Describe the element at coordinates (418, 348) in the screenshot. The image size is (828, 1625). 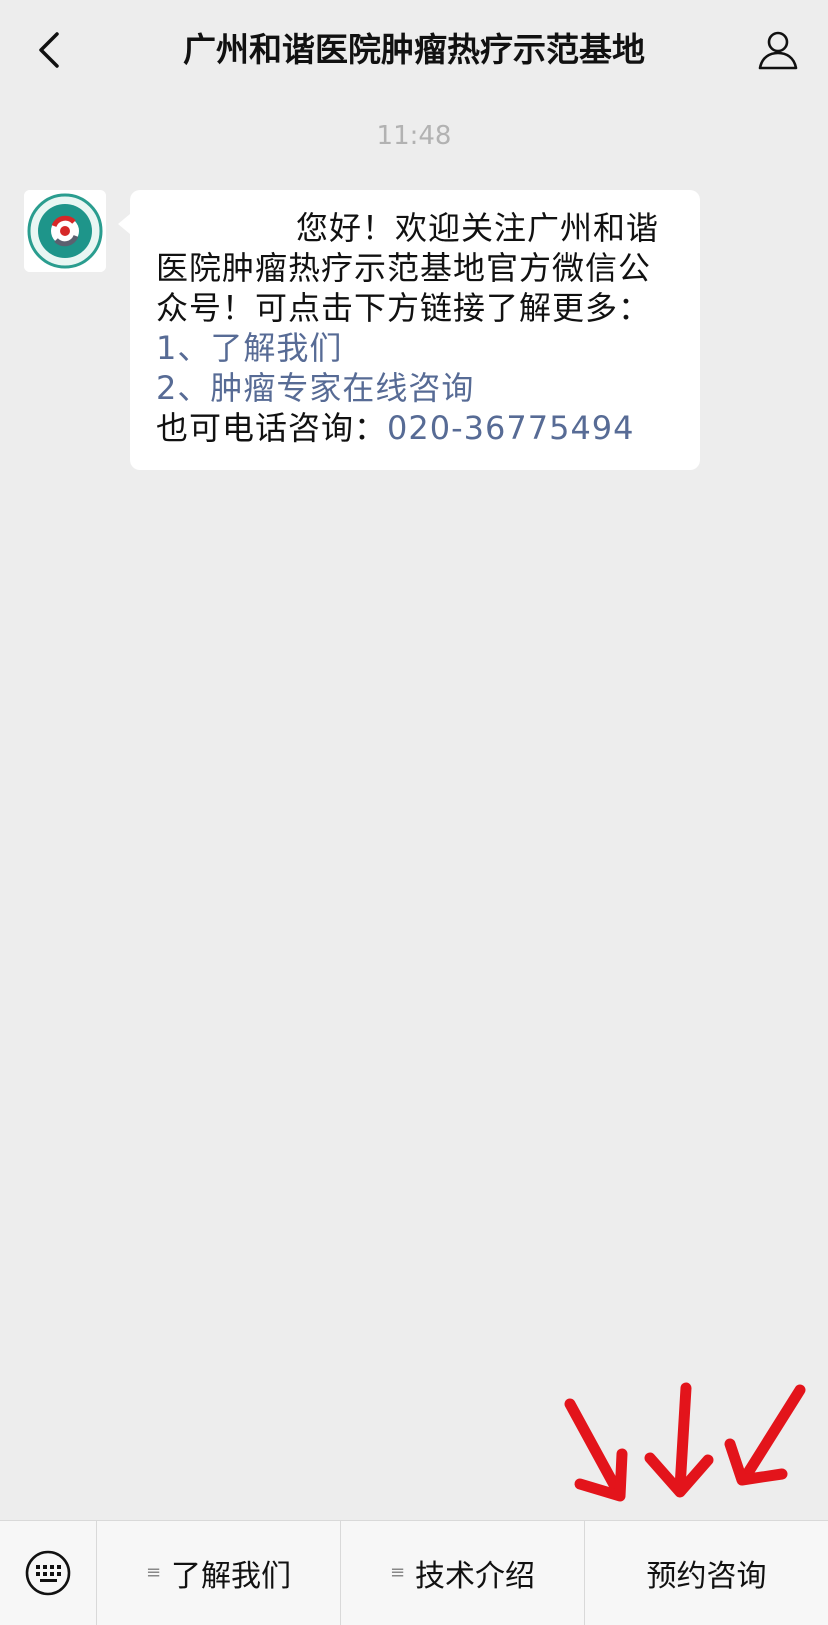
I see `link-about-us: 1、了解我们` at that location.